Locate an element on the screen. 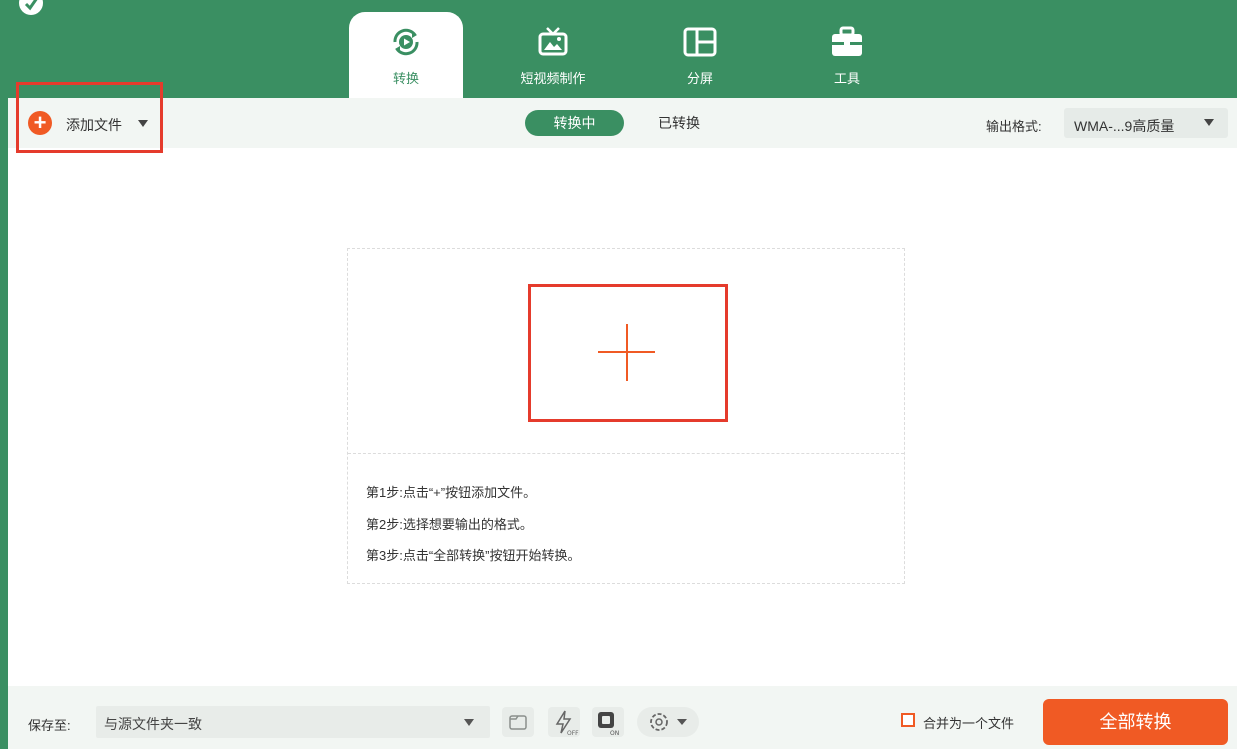 The image size is (1237, 749). convert-all-button: 全部转换 is located at coordinates (1135, 722).